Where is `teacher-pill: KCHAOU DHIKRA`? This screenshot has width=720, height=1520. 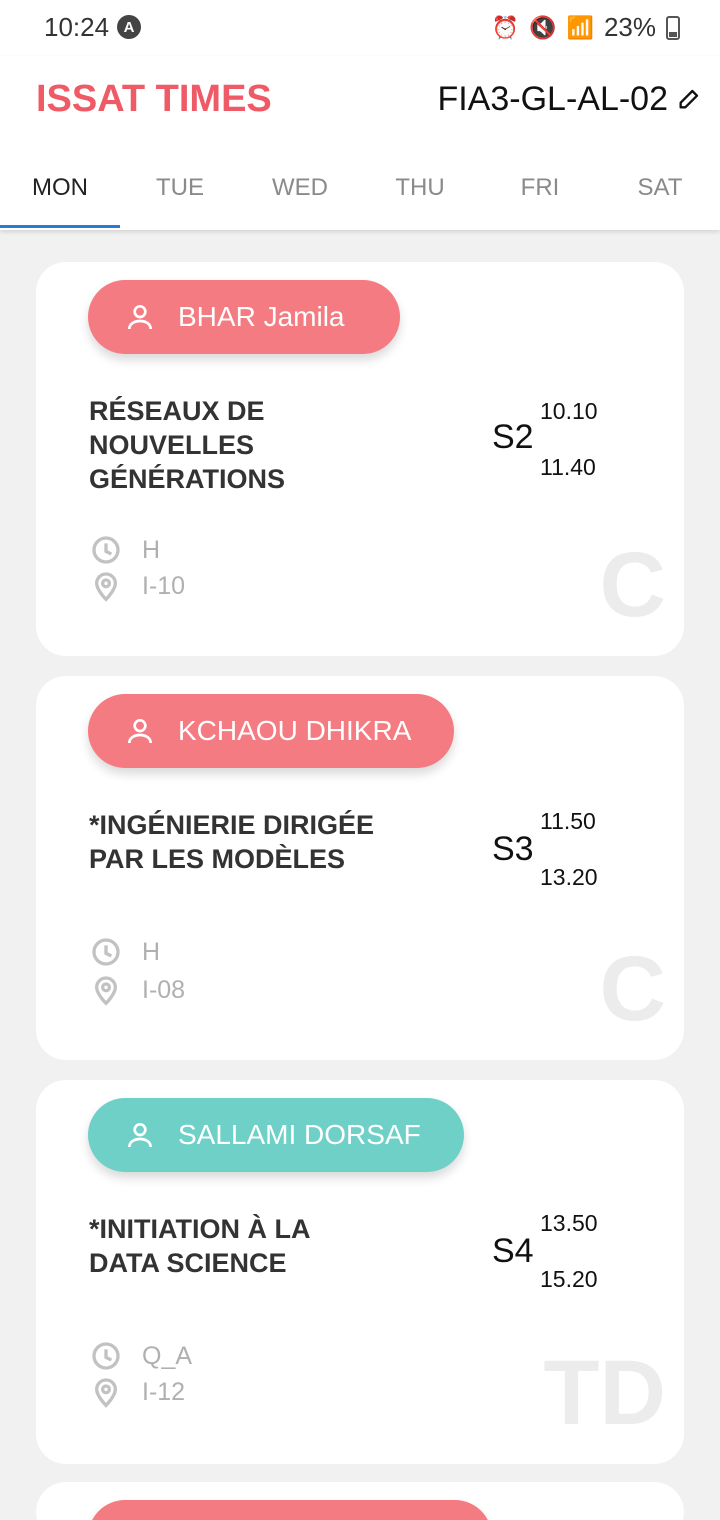 teacher-pill: KCHAOU DHIKRA is located at coordinates (271, 731).